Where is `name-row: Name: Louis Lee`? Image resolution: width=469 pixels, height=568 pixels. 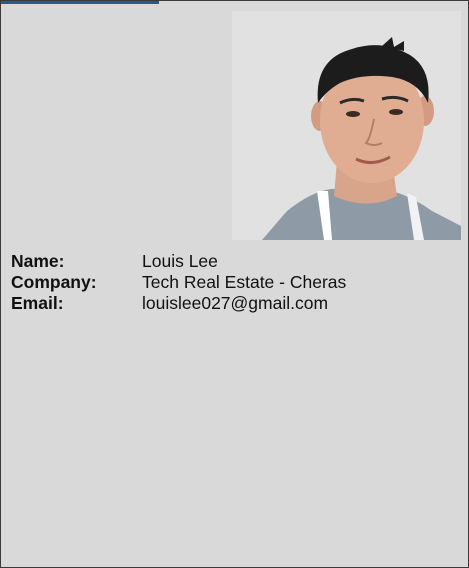 name-row: Name: Louis Lee is located at coordinates (231, 261).